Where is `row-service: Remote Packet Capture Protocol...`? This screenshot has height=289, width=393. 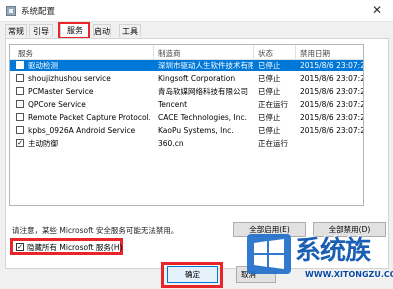 row-service: Remote Packet Capture Protocol... is located at coordinates (89, 117).